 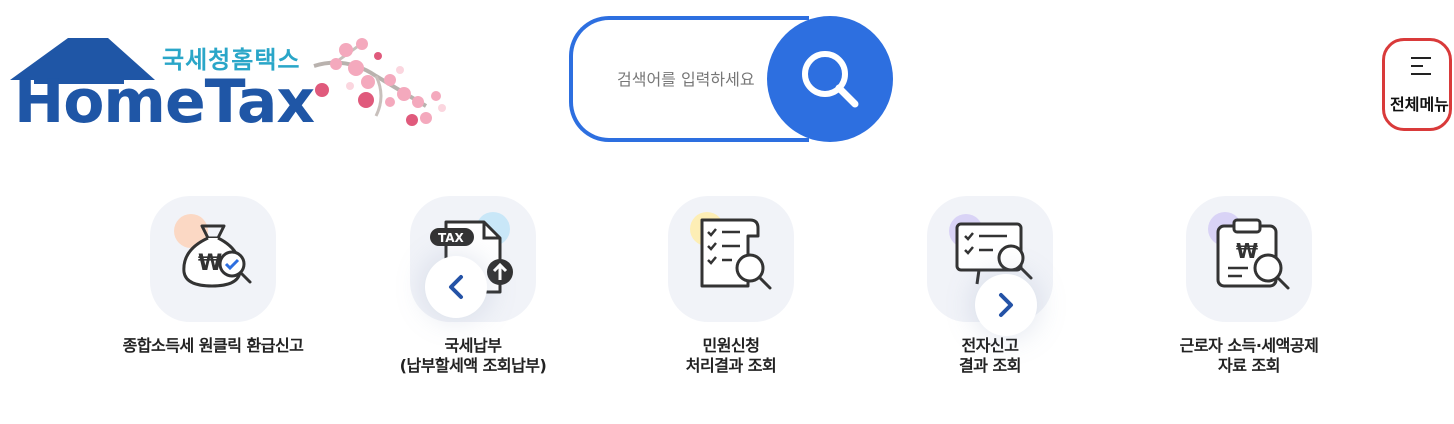 I want to click on svg-text: TAX, so click(x=451, y=238).